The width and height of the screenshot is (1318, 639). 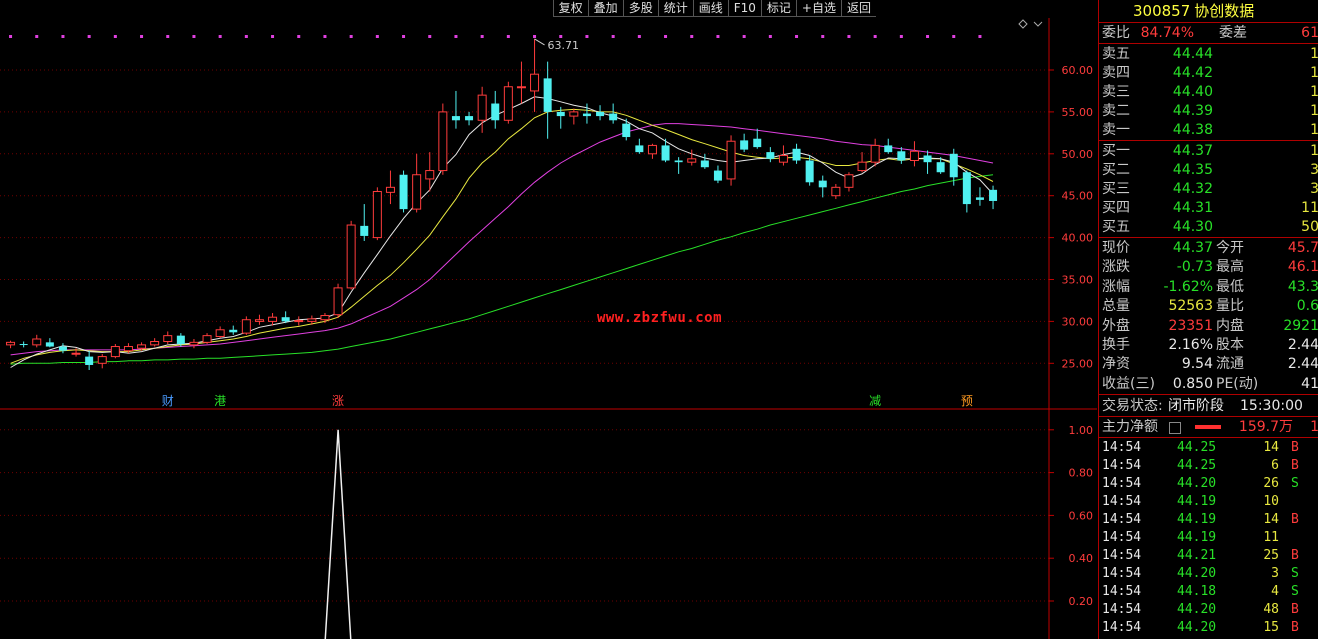 I want to click on toolbar-button-statistics: 统计, so click(x=675, y=8).